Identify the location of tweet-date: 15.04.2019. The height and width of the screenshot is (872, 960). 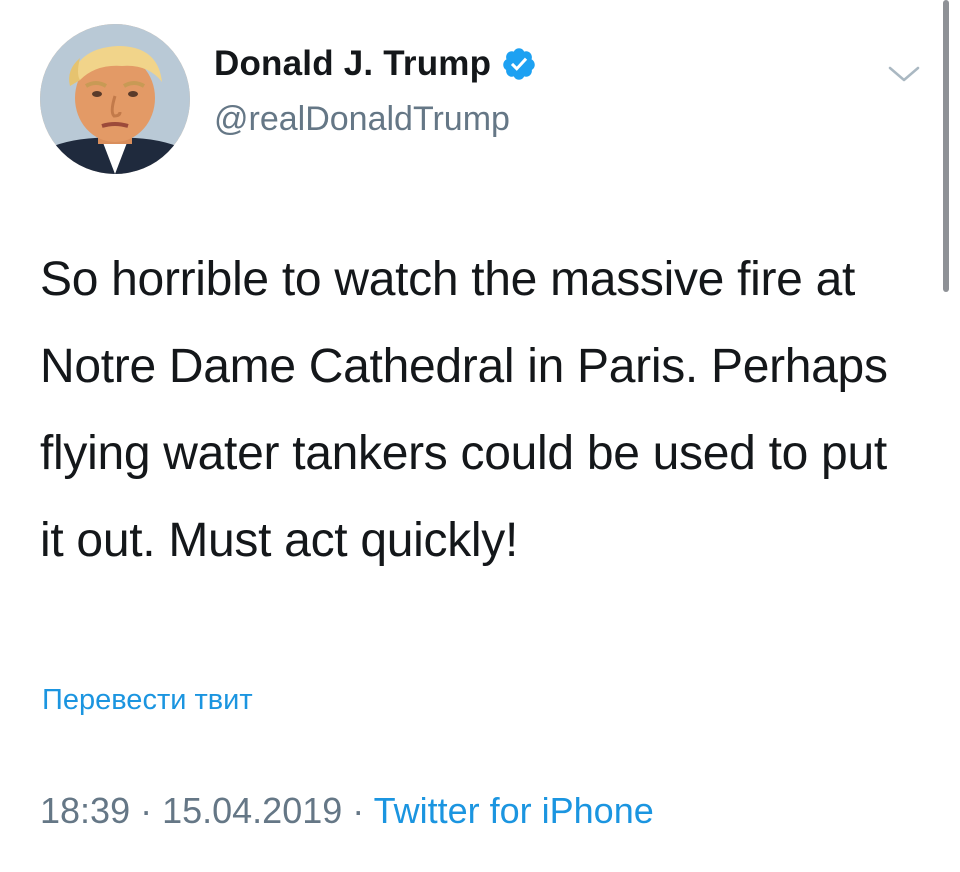
(252, 810).